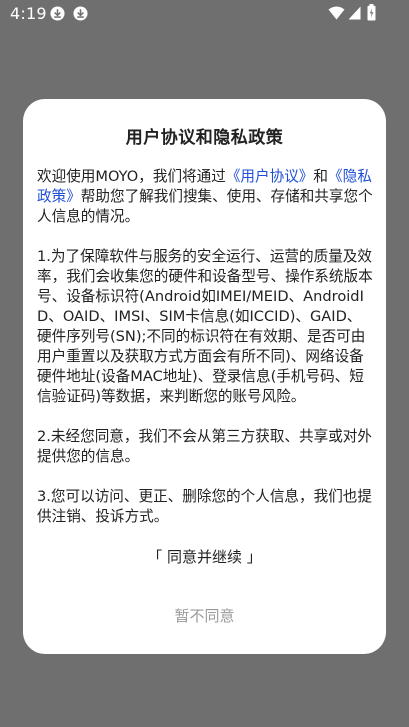 The image size is (409, 727). Describe the element at coordinates (204, 556) in the screenshot. I see `agree-continue-button: 「 同意并继续 」` at that location.